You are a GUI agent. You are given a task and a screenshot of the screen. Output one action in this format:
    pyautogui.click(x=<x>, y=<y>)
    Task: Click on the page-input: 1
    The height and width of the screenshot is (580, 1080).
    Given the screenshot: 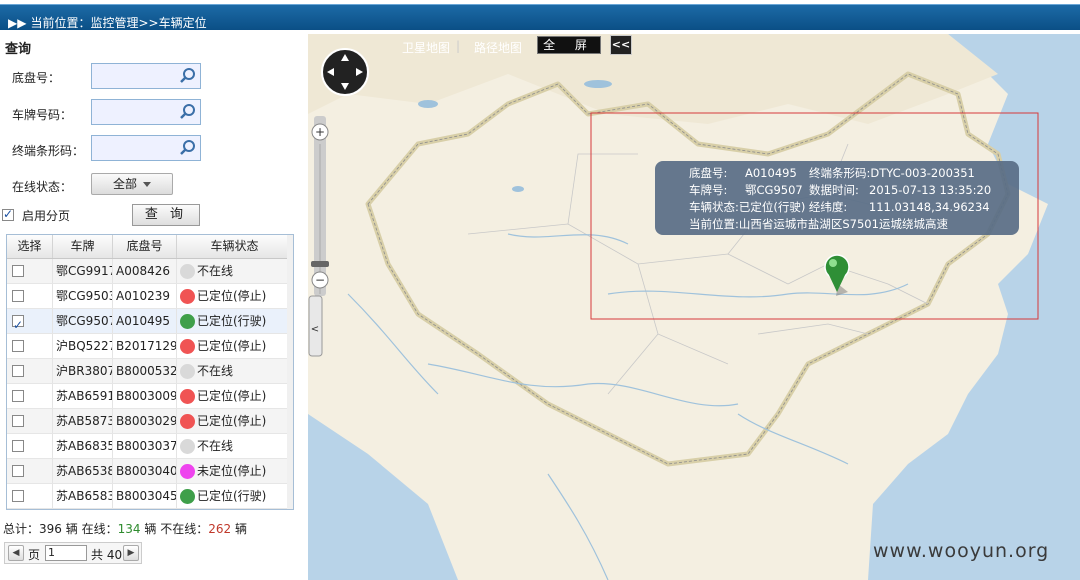 What is the action you would take?
    pyautogui.click(x=66, y=553)
    